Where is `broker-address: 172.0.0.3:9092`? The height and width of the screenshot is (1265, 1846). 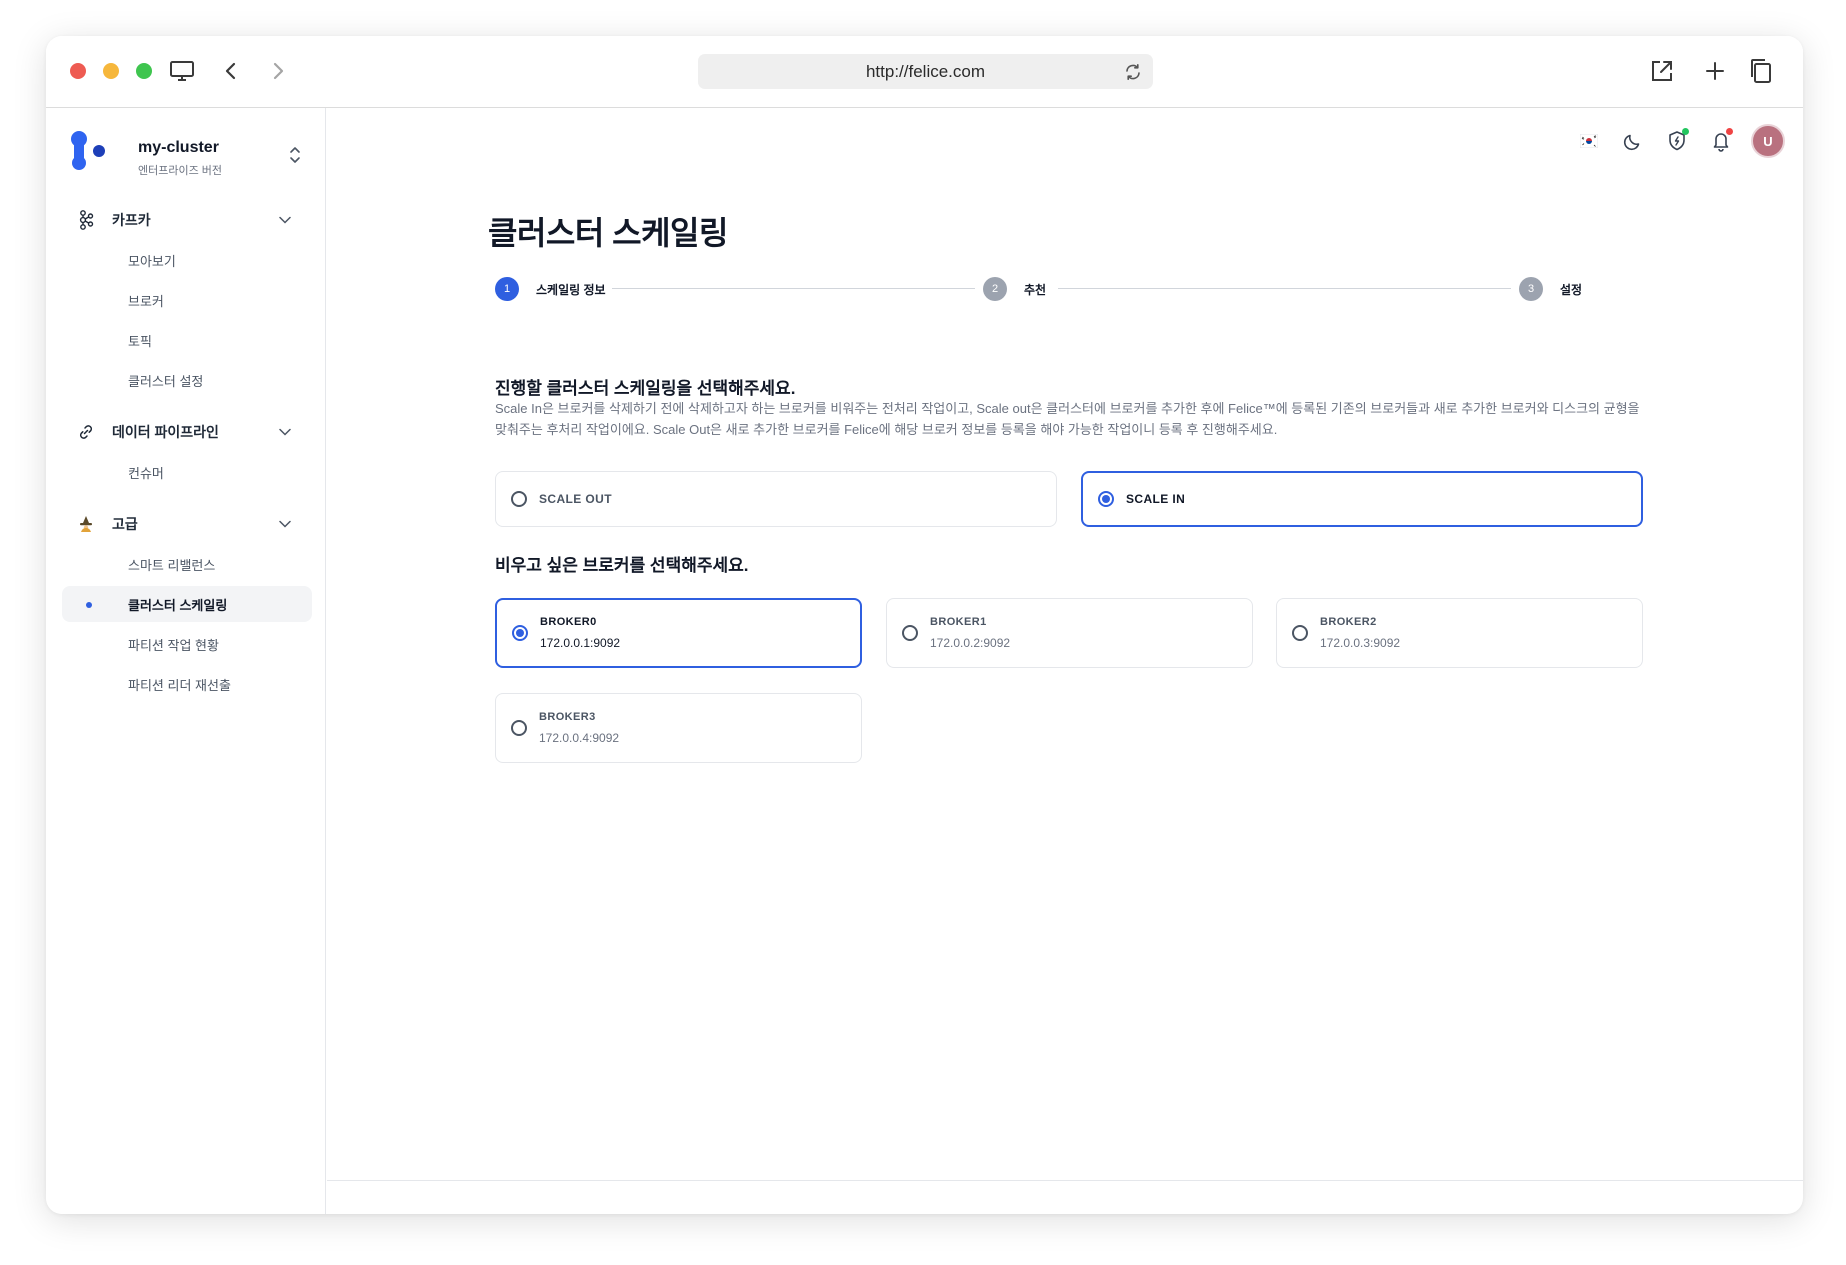 broker-address: 172.0.0.3:9092 is located at coordinates (1360, 643).